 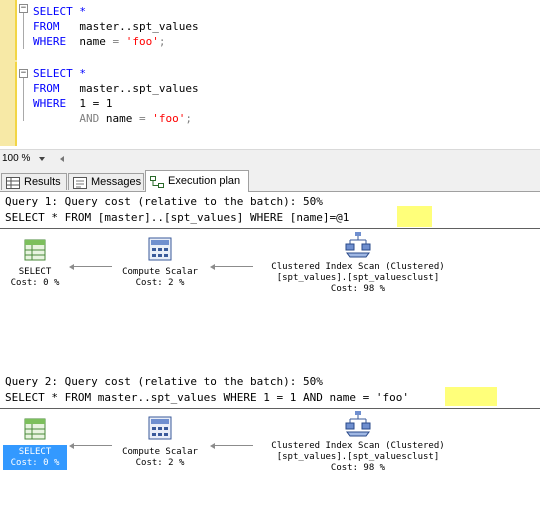 I want to click on query2-select-node: SELECT Cost: 0 %, so click(x=35, y=458).